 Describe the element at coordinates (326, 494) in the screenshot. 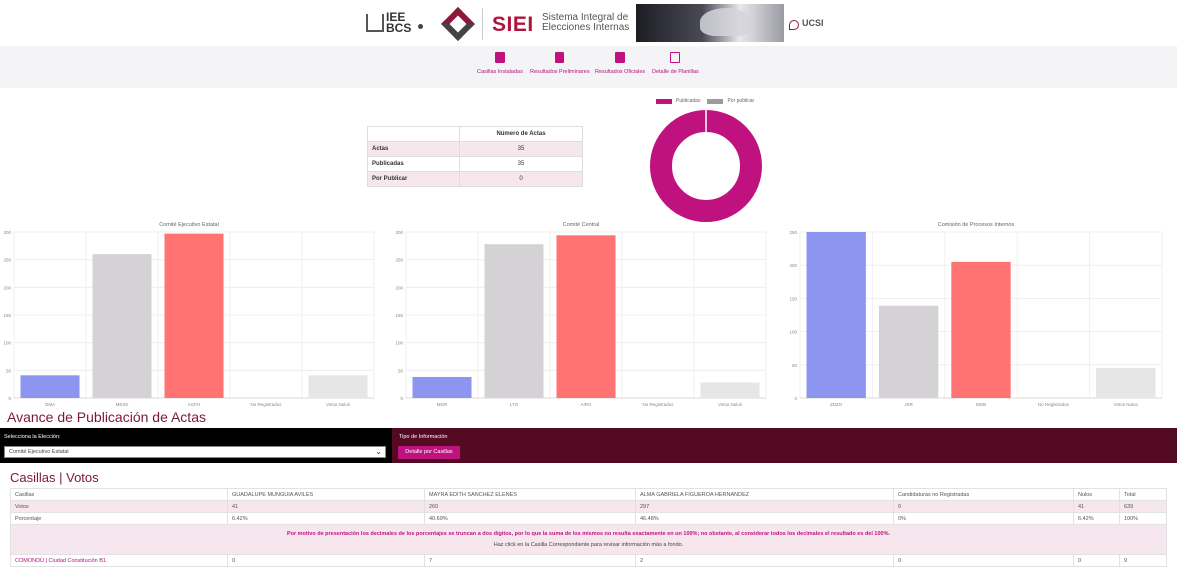

I see `col-header: GUADALUPE MUNGUIA AVILES` at that location.